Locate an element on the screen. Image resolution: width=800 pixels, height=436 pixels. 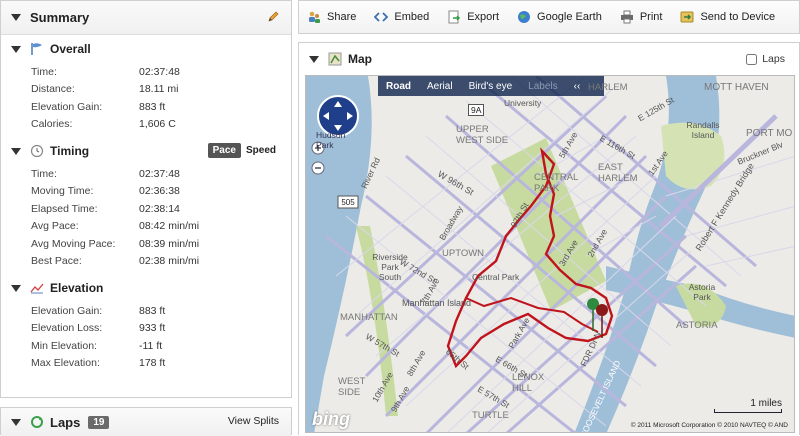
pan-control-icon is located at coordinates (338, 116).